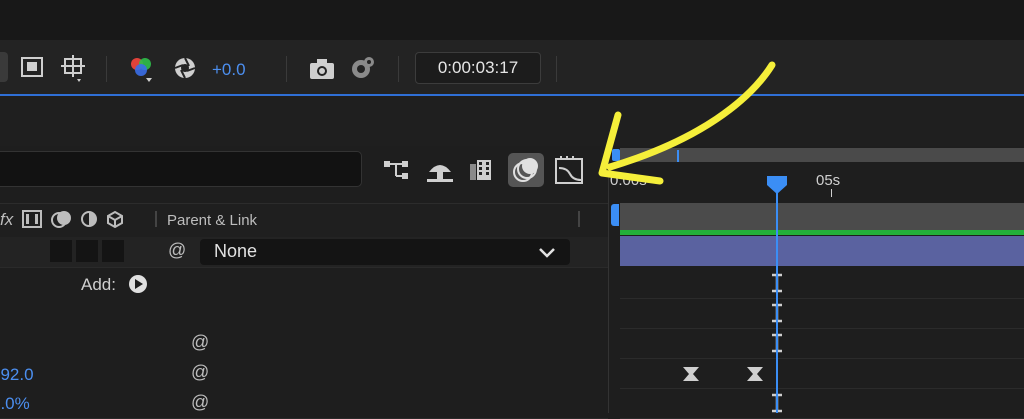  What do you see at coordinates (62, 221) in the screenshot?
I see `motion-blur-column-icon` at bounding box center [62, 221].